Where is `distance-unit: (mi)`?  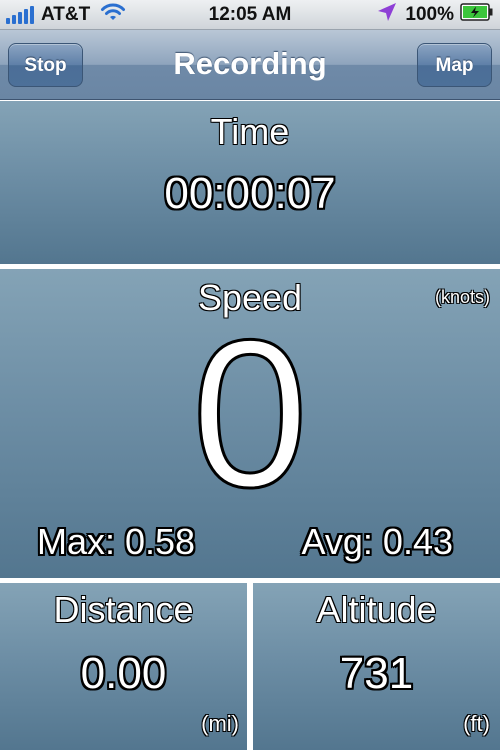
distance-unit: (mi) is located at coordinates (220, 723).